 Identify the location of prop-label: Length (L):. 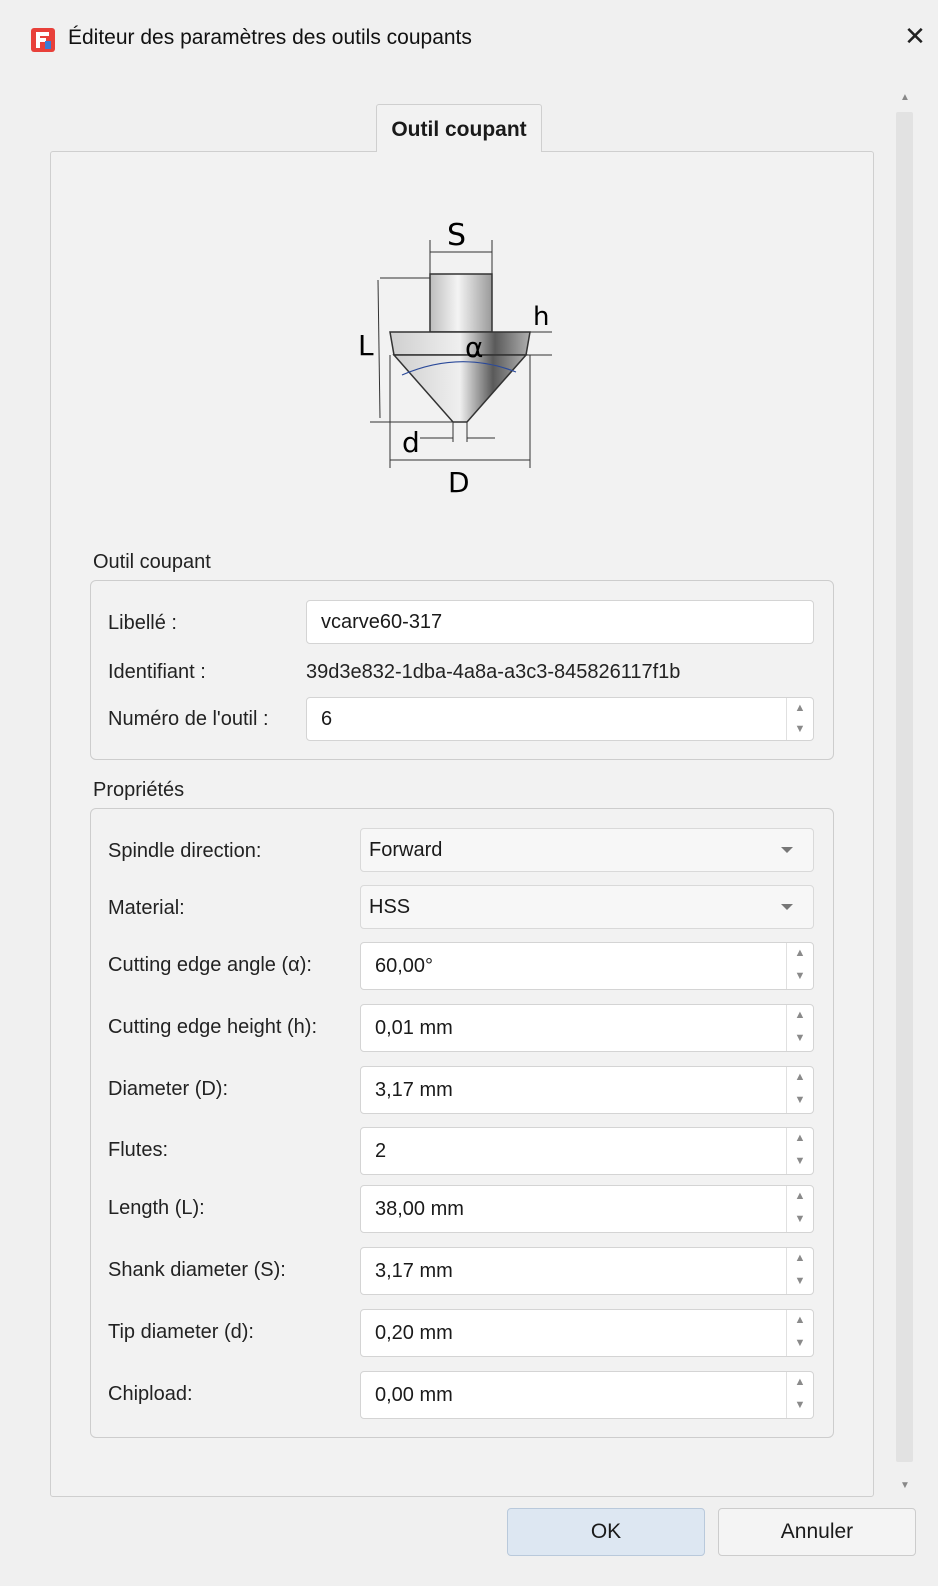
(156, 1208).